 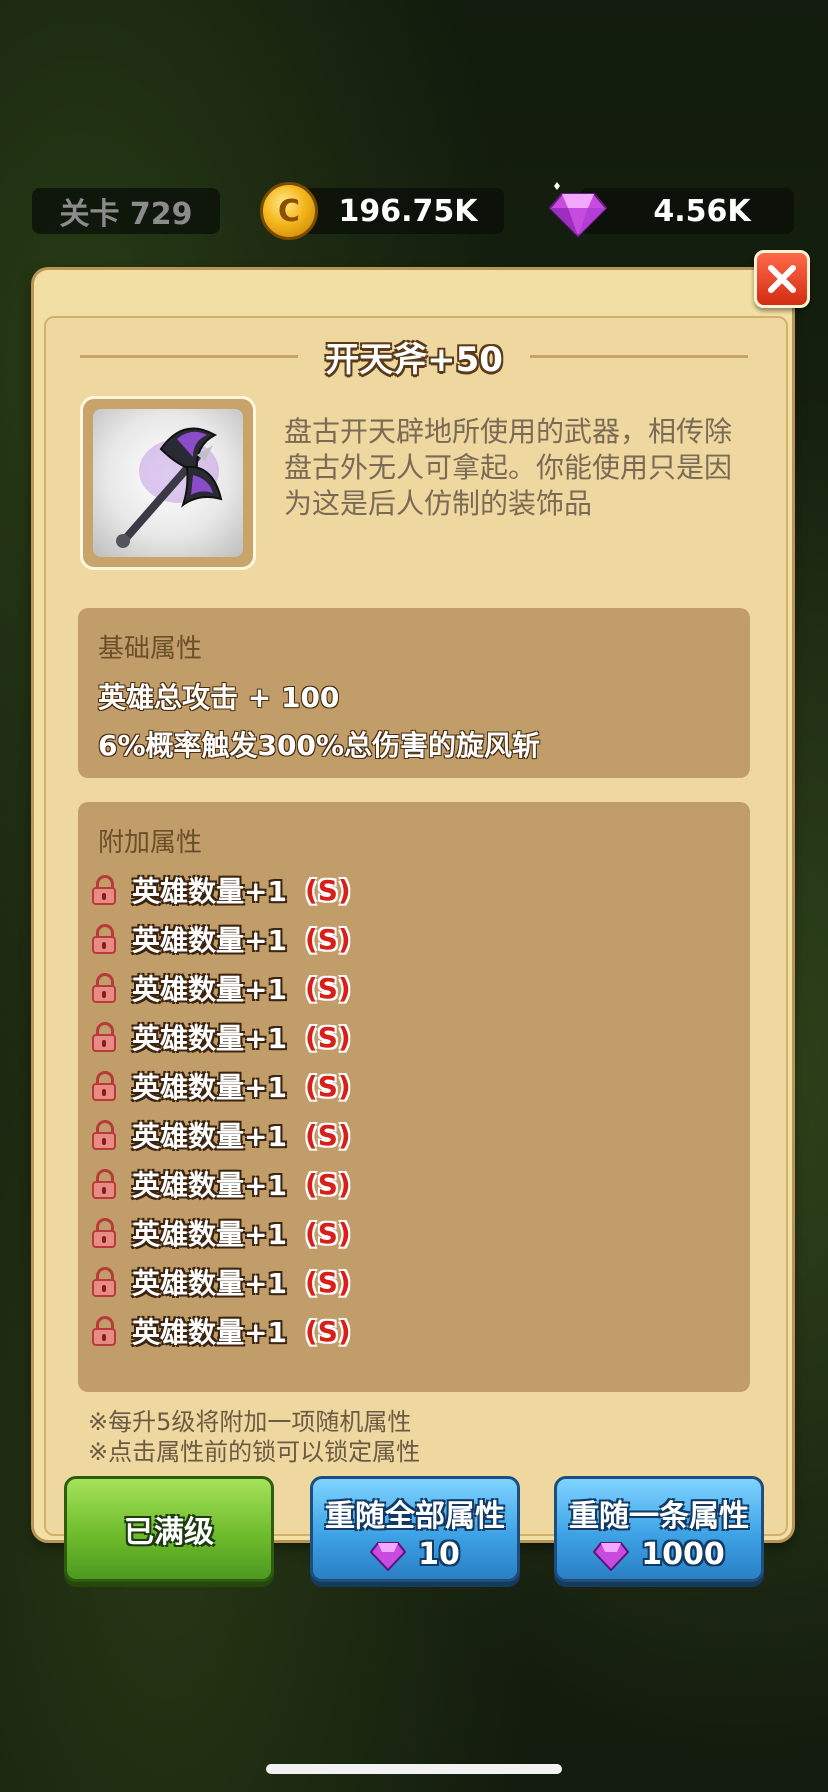 I want to click on coin-icon: C, so click(x=289, y=211).